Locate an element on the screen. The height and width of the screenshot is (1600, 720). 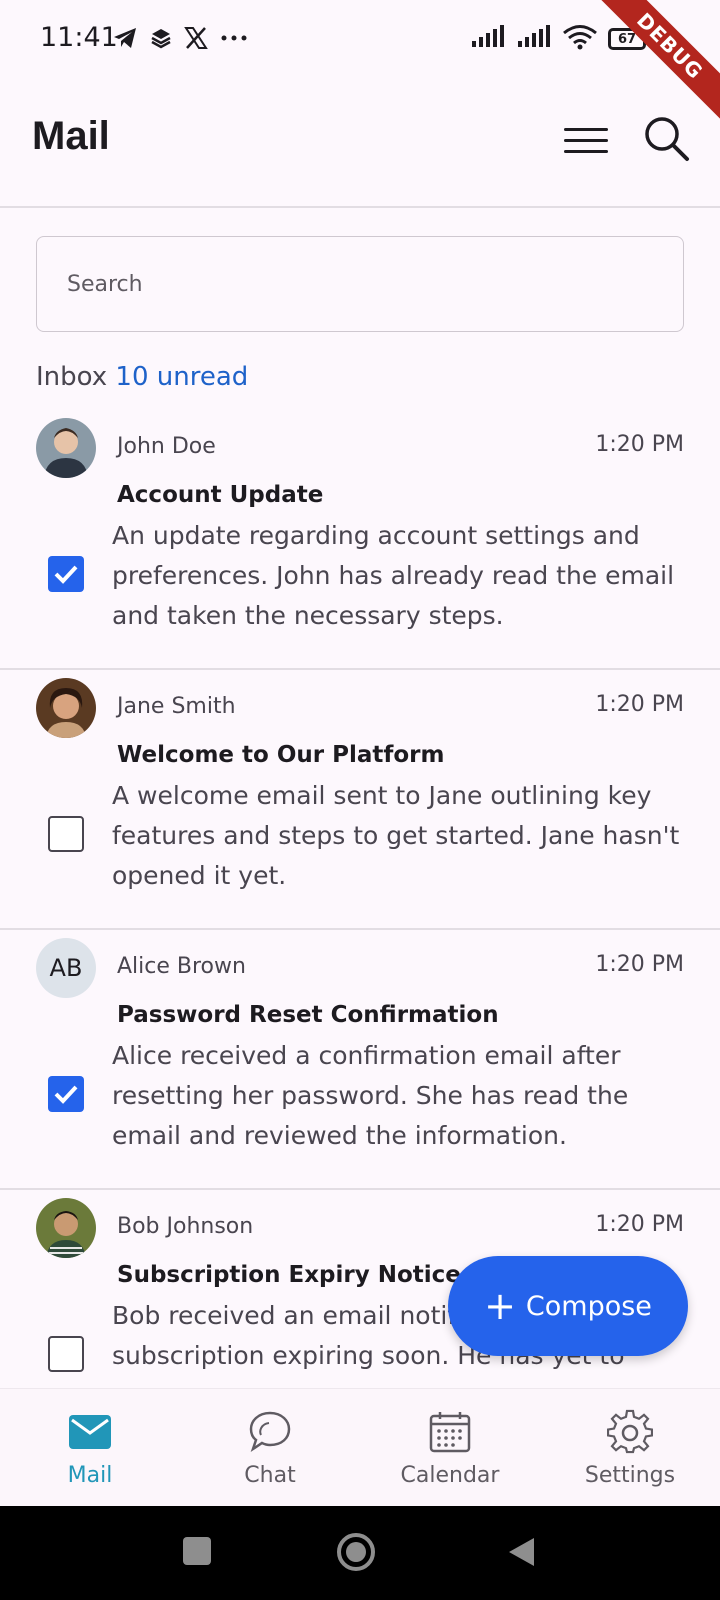
search-button is located at coordinates (667, 139).